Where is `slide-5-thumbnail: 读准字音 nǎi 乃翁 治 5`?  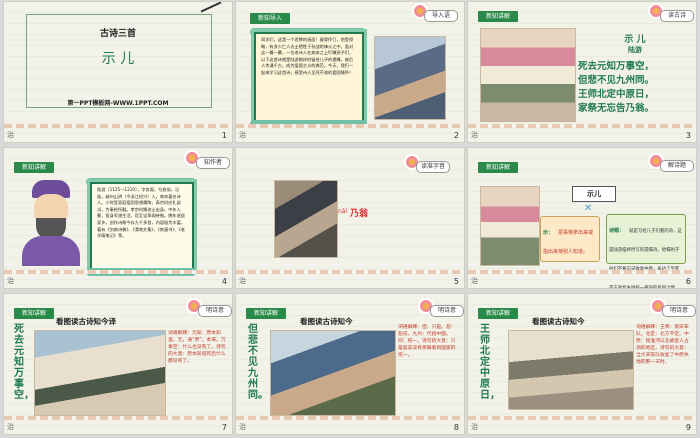
slide-5-thumbnail: 读准字音 nǎi 乃翁 治 5 is located at coordinates (350, 218).